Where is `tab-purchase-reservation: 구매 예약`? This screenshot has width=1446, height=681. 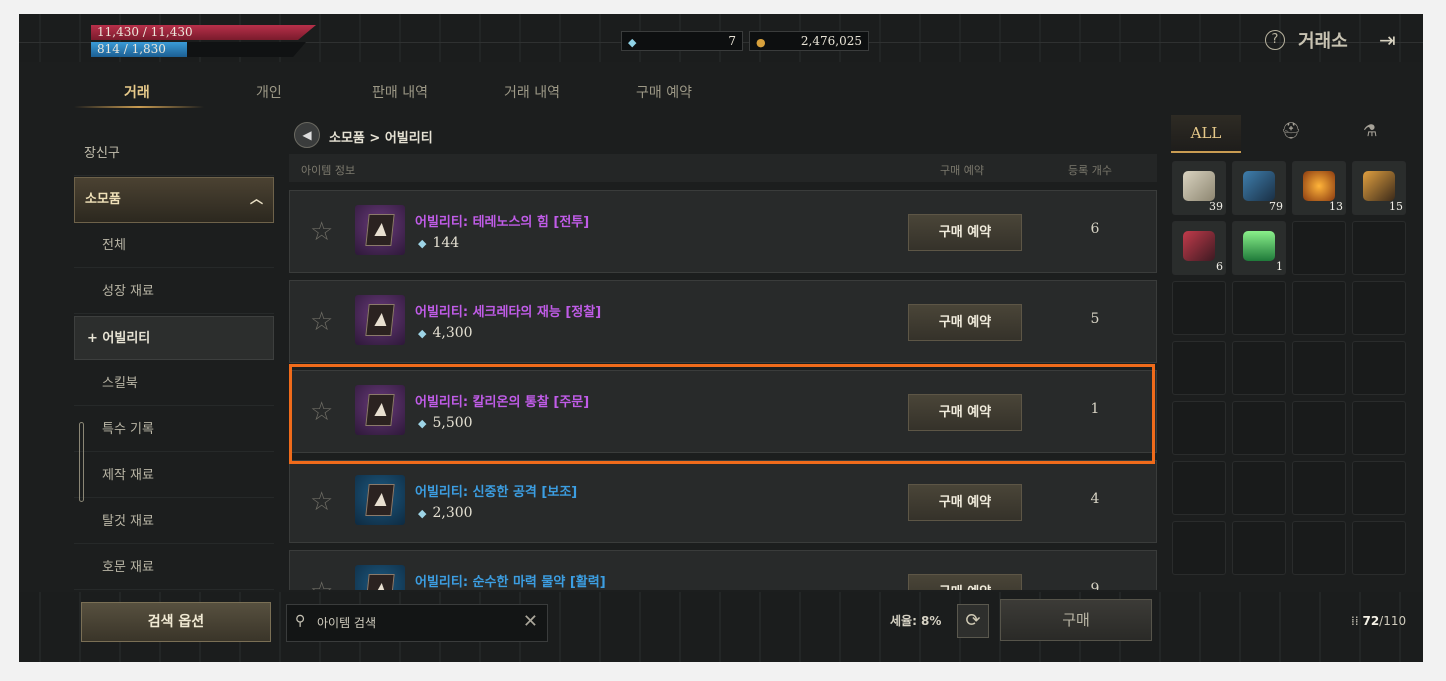 tab-purchase-reservation: 구매 예약 is located at coordinates (664, 92).